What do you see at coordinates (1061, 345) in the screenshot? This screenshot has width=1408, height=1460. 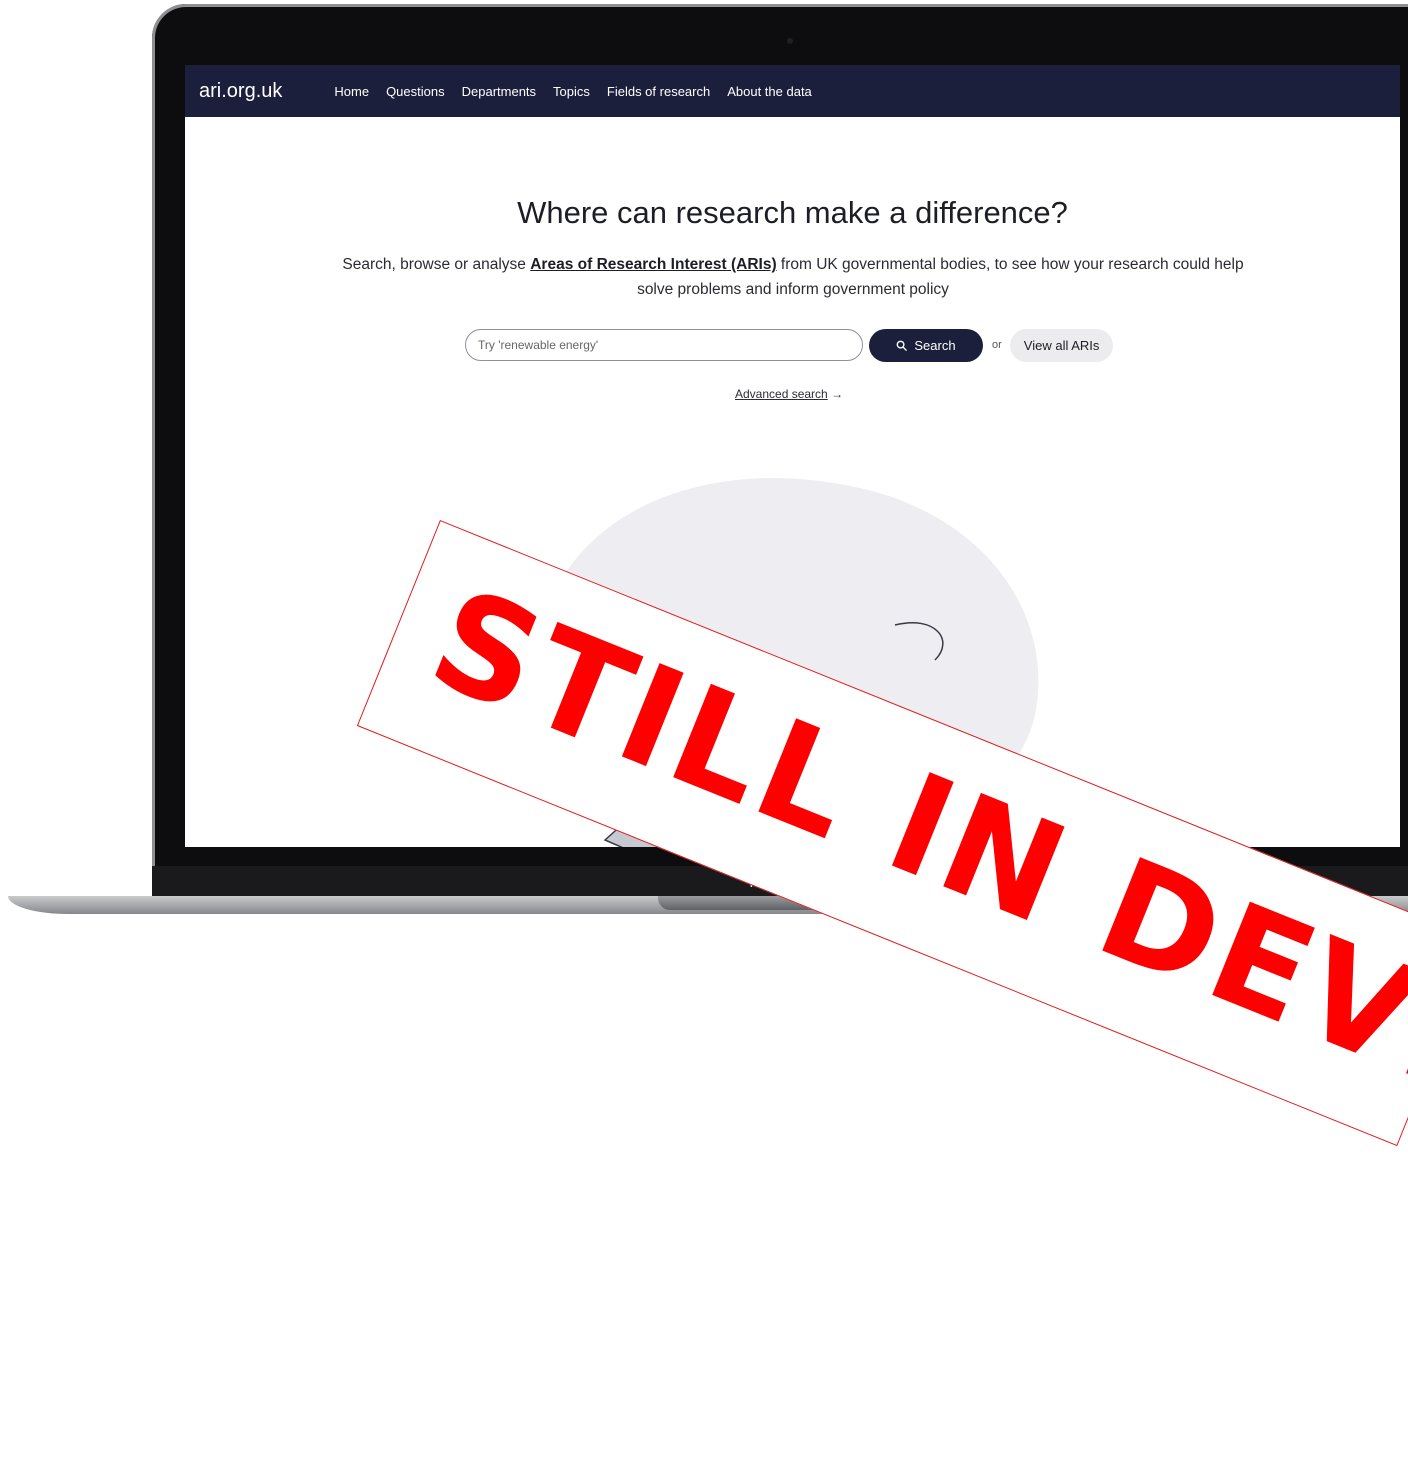 I see `view-all-aris-button: View all ARIs` at bounding box center [1061, 345].